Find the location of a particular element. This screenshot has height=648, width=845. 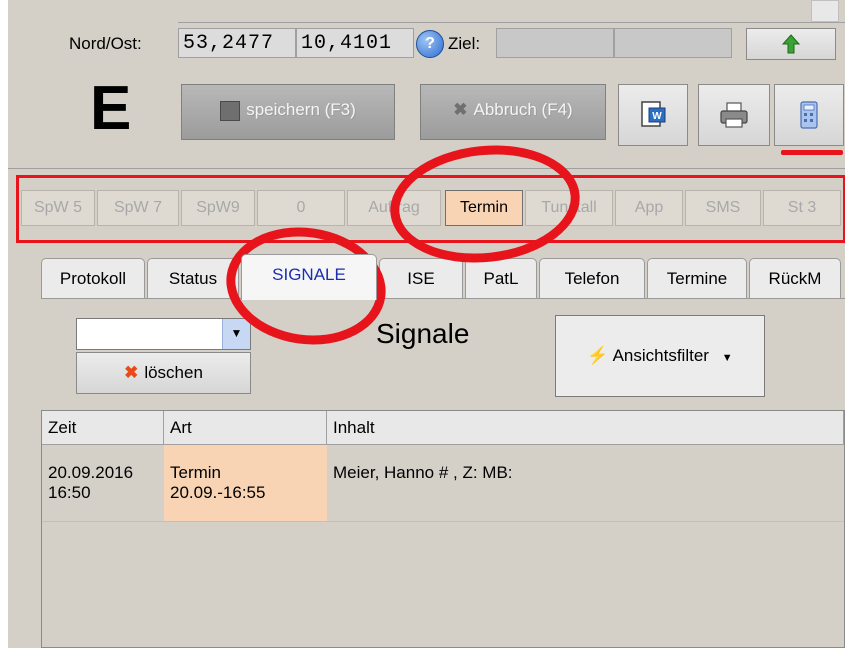

status-button-termin: Termin is located at coordinates (484, 208).